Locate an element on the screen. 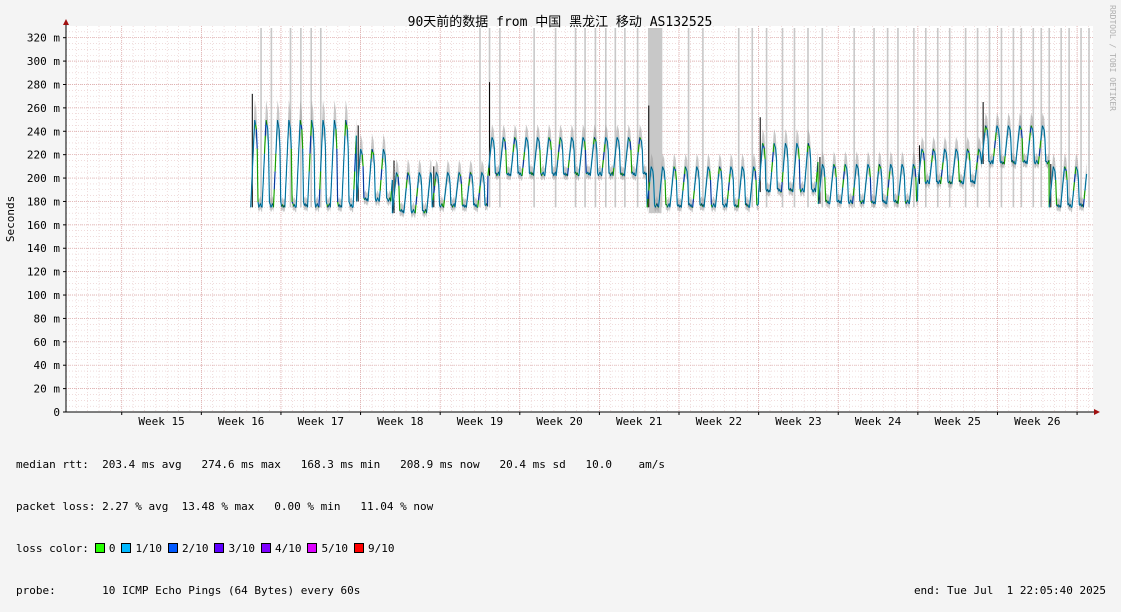  loss-color-swatch-label: 3/10 is located at coordinates (241, 548).